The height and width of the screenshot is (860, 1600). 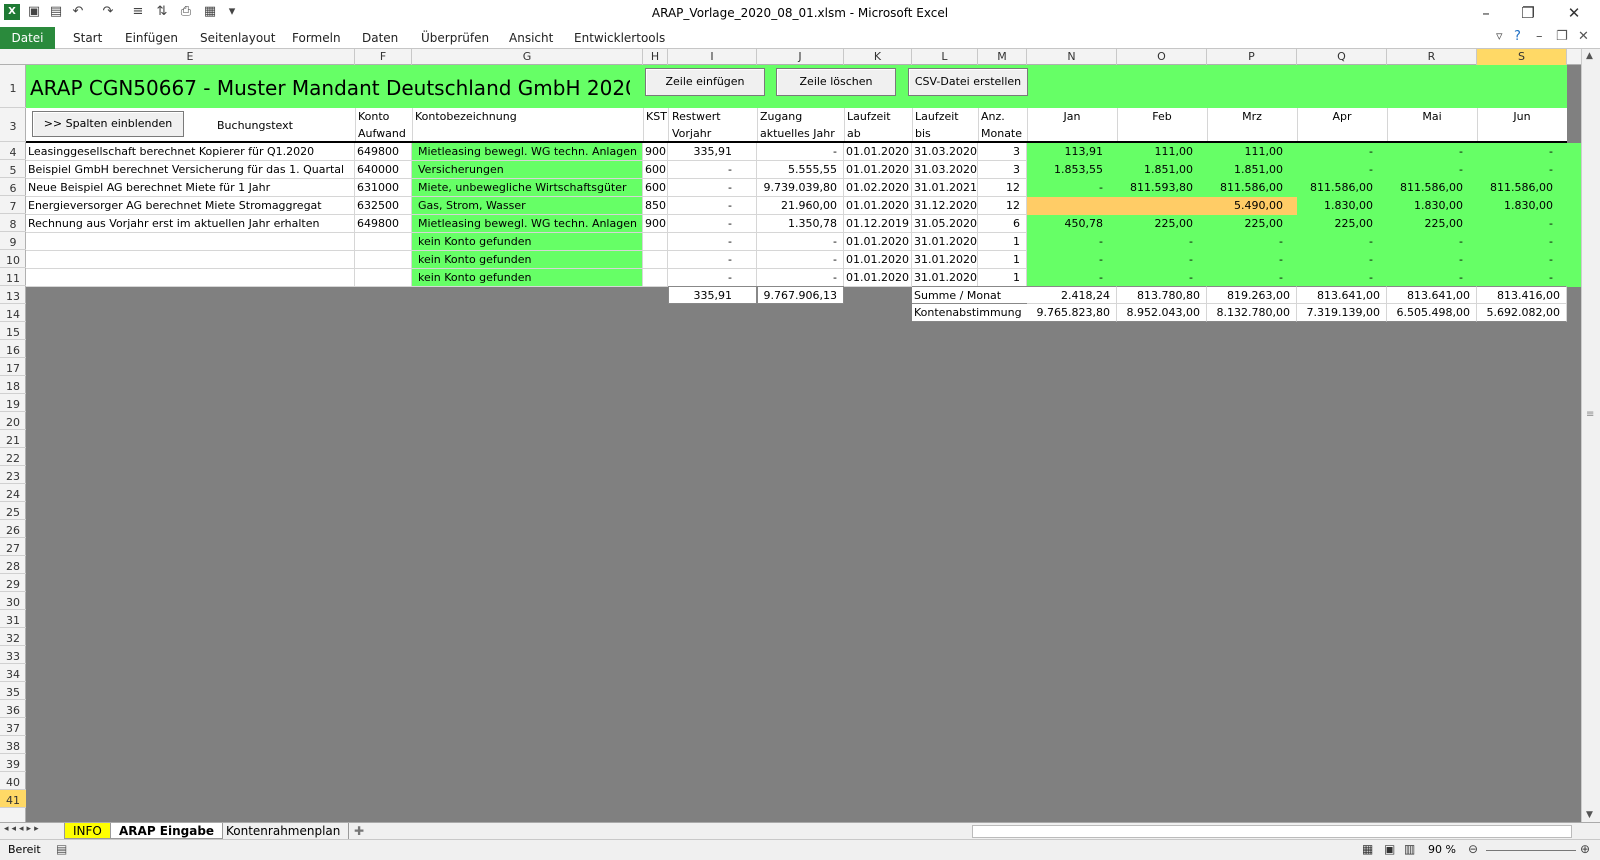 I want to click on zugang-cell: 21.960,00, so click(x=800, y=206).